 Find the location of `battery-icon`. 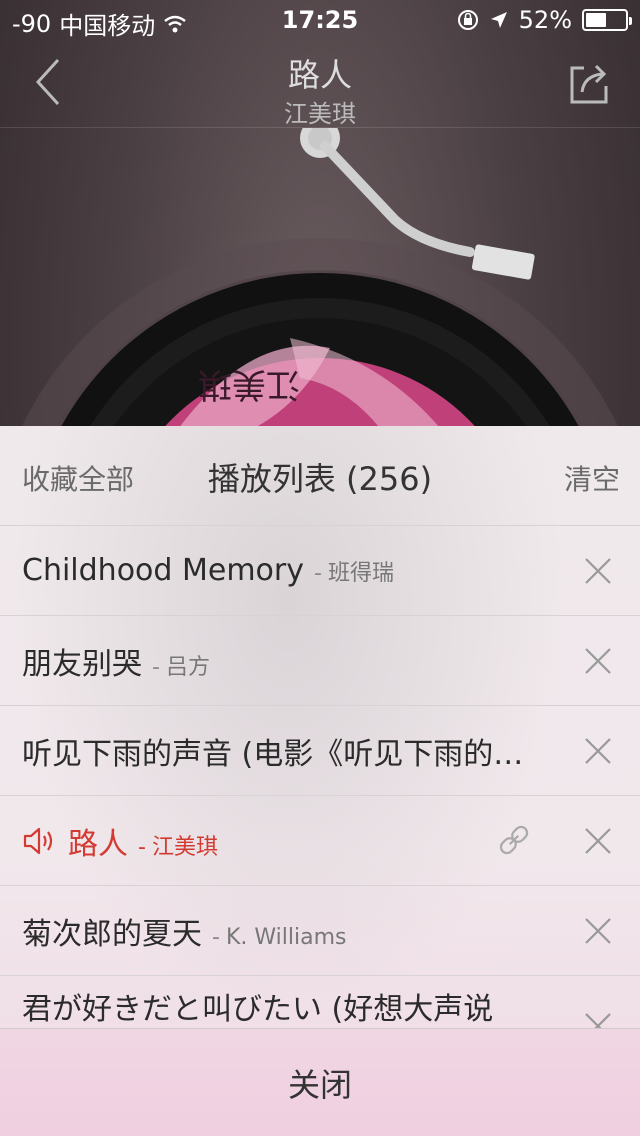

battery-icon is located at coordinates (607, 20).